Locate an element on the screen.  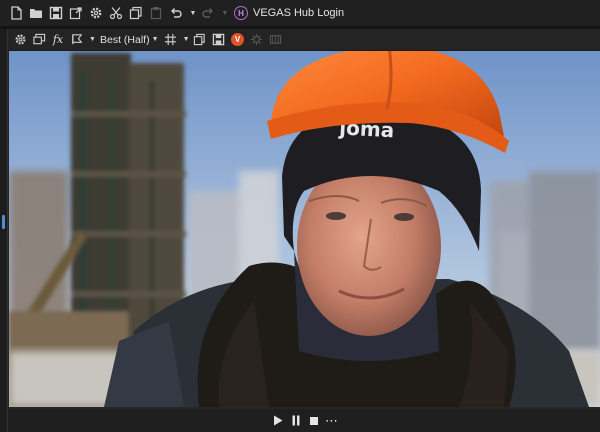
new-project-button is located at coordinates (16, 13).